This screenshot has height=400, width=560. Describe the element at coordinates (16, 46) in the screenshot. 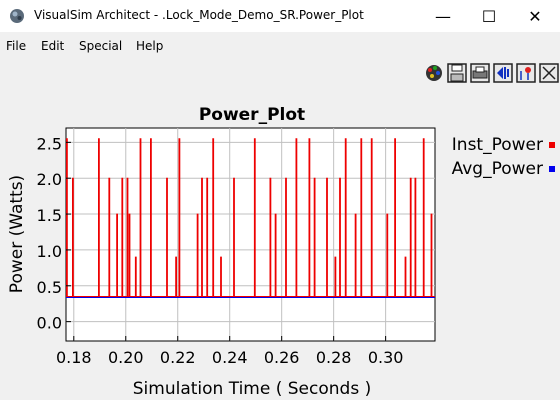

I see `menu-file: File` at that location.